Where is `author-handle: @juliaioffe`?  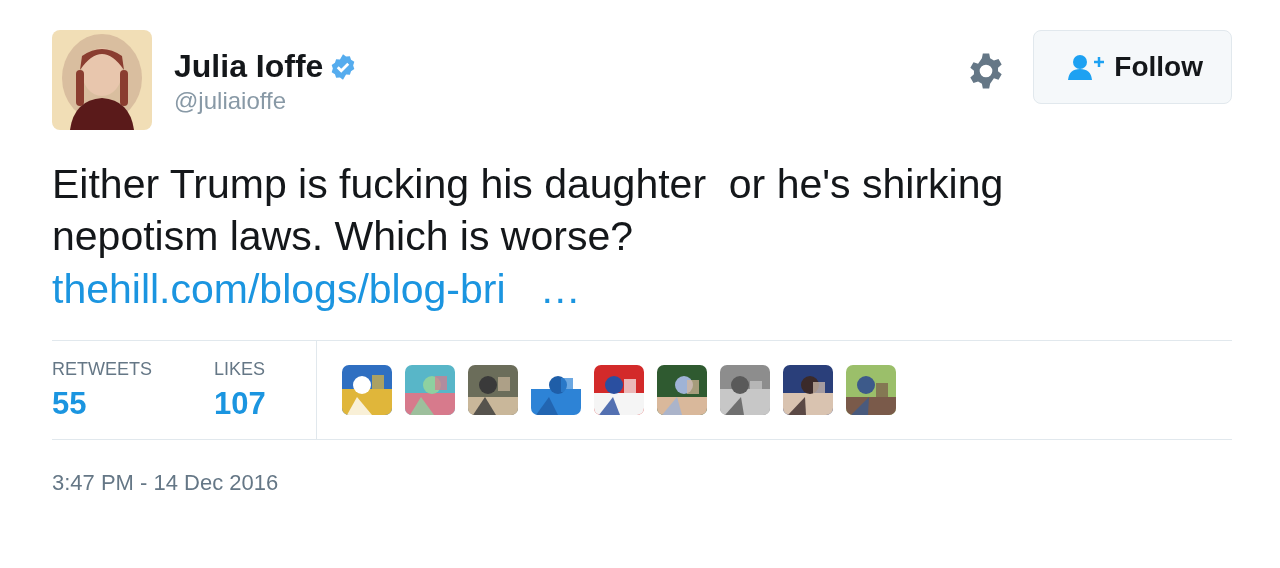
author-handle: @juliaioffe is located at coordinates (571, 101).